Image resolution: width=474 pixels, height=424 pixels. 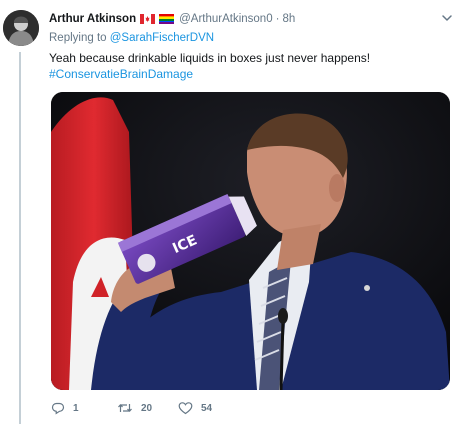 I want to click on reply-icon, so click(x=58, y=408).